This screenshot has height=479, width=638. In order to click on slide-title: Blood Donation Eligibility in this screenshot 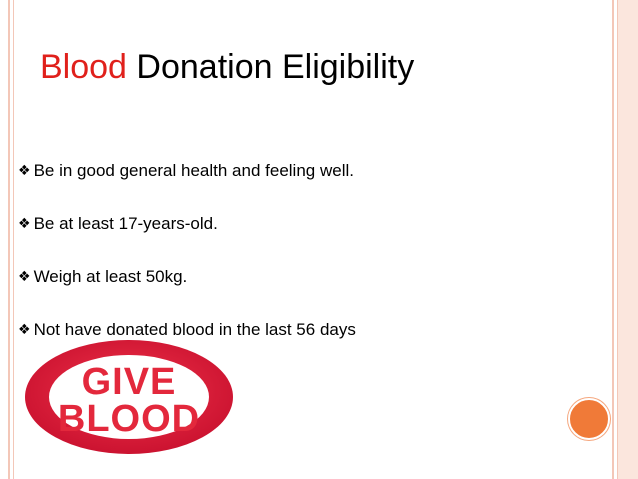, I will do `click(227, 67)`.